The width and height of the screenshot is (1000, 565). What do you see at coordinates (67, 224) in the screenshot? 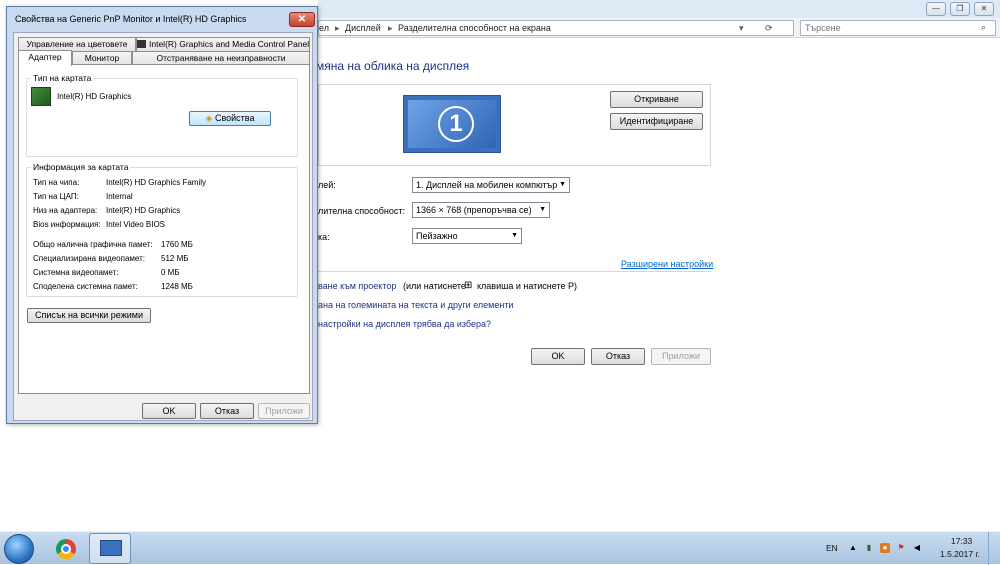
I see `bios-info-label: Bios информация:` at bounding box center [67, 224].